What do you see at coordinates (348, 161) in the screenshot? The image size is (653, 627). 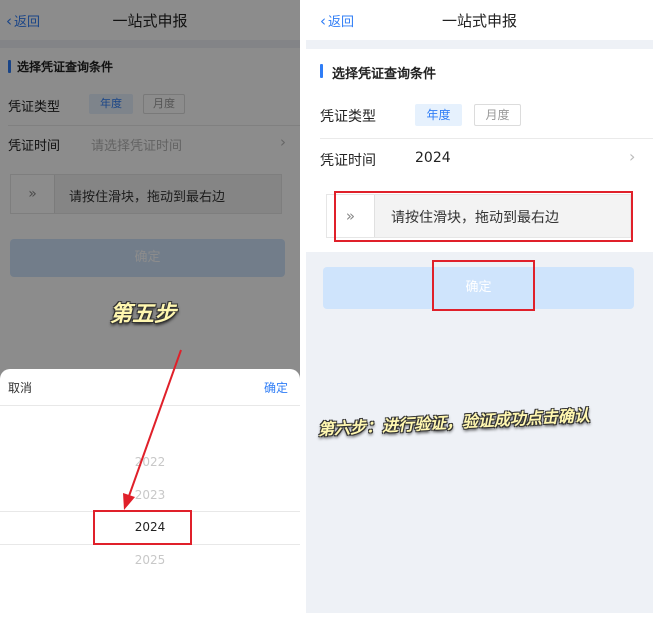 I see `voucher-time-label: 凭证时间` at bounding box center [348, 161].